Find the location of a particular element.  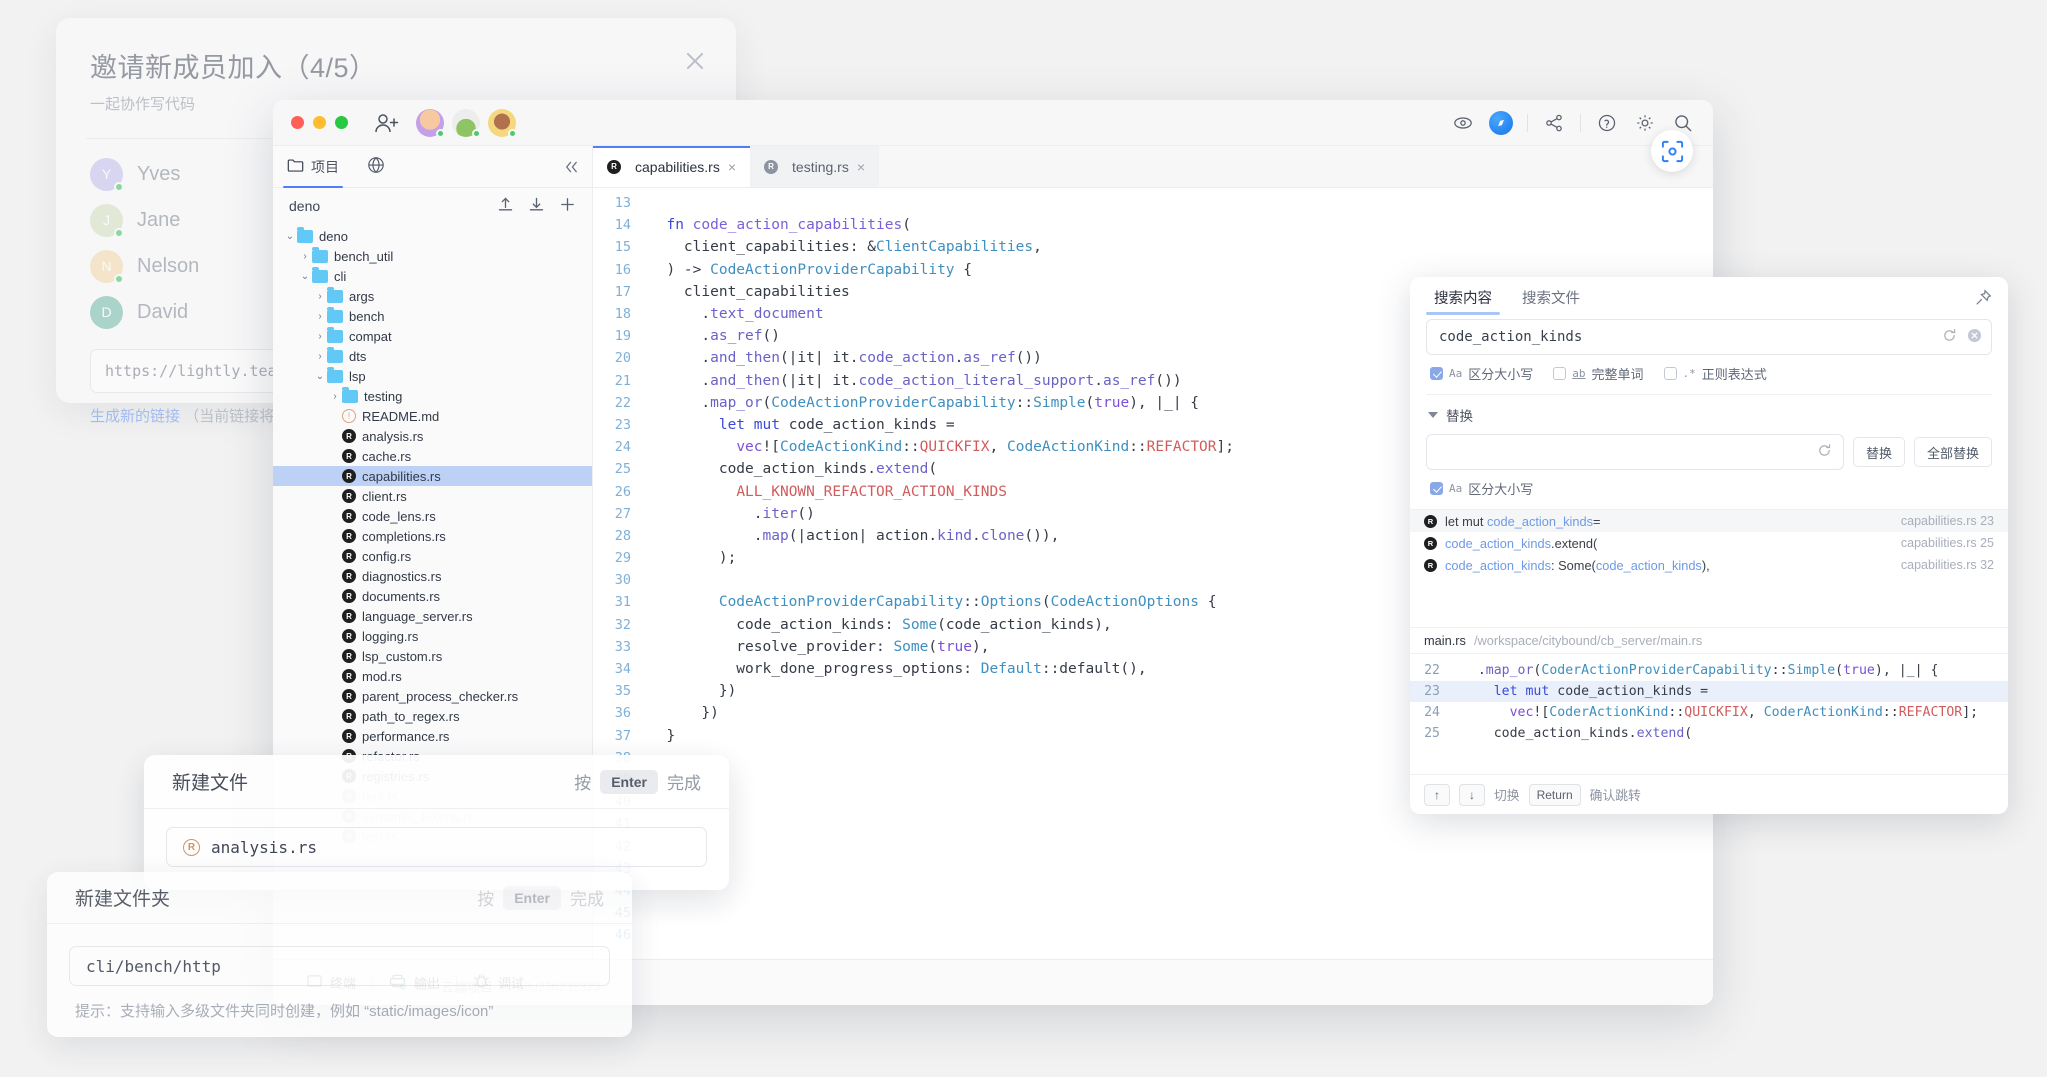

plus-icon is located at coordinates (567, 206).